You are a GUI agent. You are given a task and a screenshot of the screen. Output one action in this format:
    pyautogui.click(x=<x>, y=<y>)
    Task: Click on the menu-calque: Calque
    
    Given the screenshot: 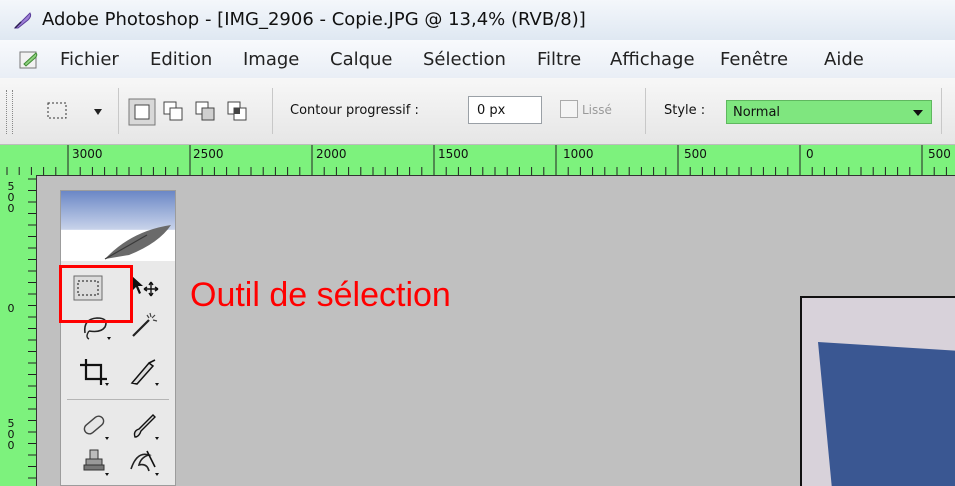 What is the action you would take?
    pyautogui.click(x=361, y=59)
    